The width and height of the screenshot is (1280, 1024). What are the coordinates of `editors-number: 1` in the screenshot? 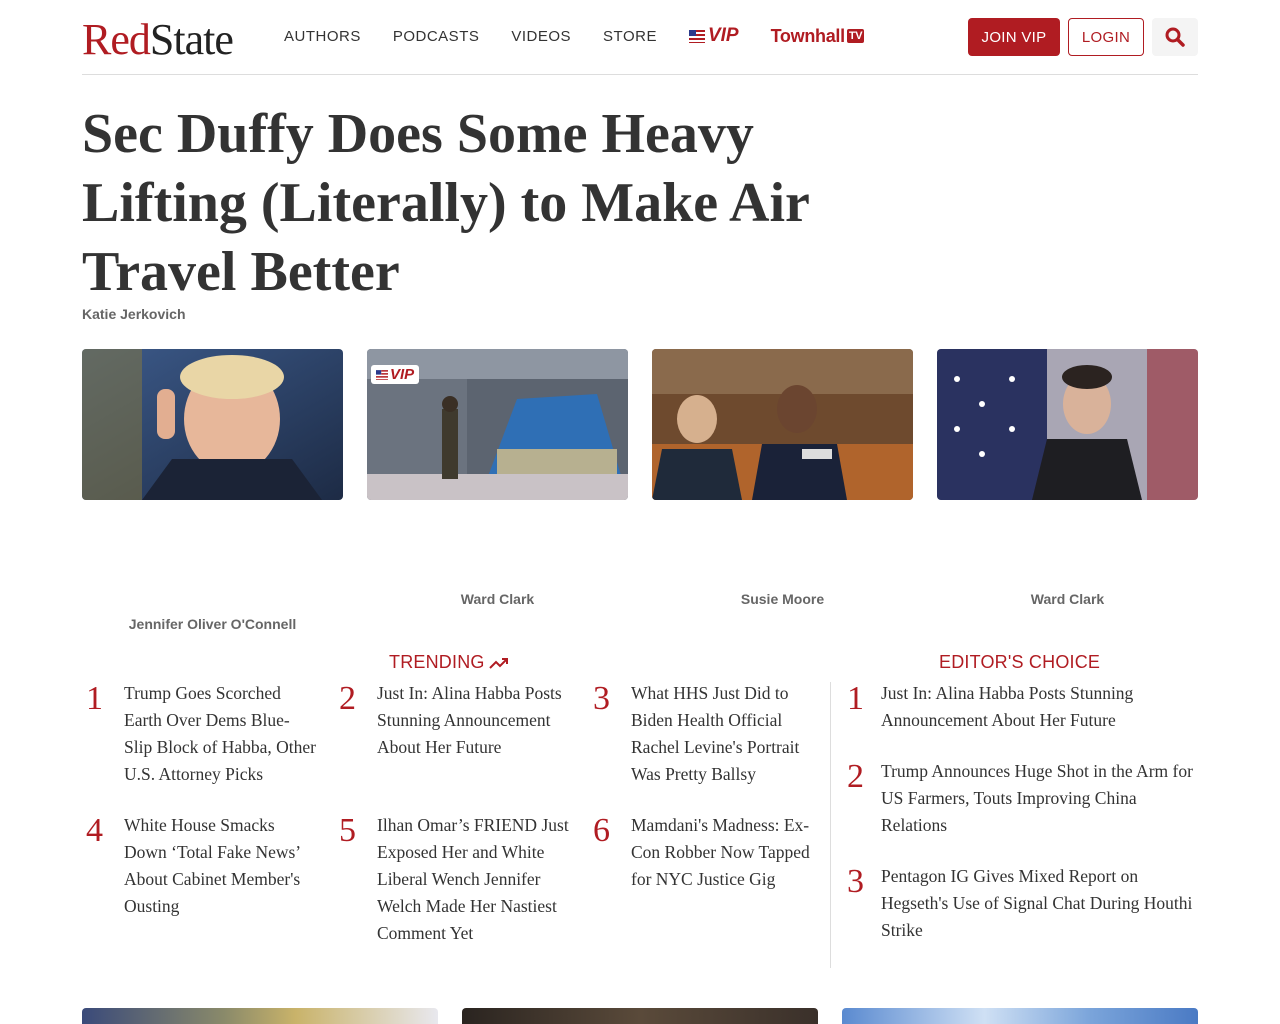 It's located at (855, 698).